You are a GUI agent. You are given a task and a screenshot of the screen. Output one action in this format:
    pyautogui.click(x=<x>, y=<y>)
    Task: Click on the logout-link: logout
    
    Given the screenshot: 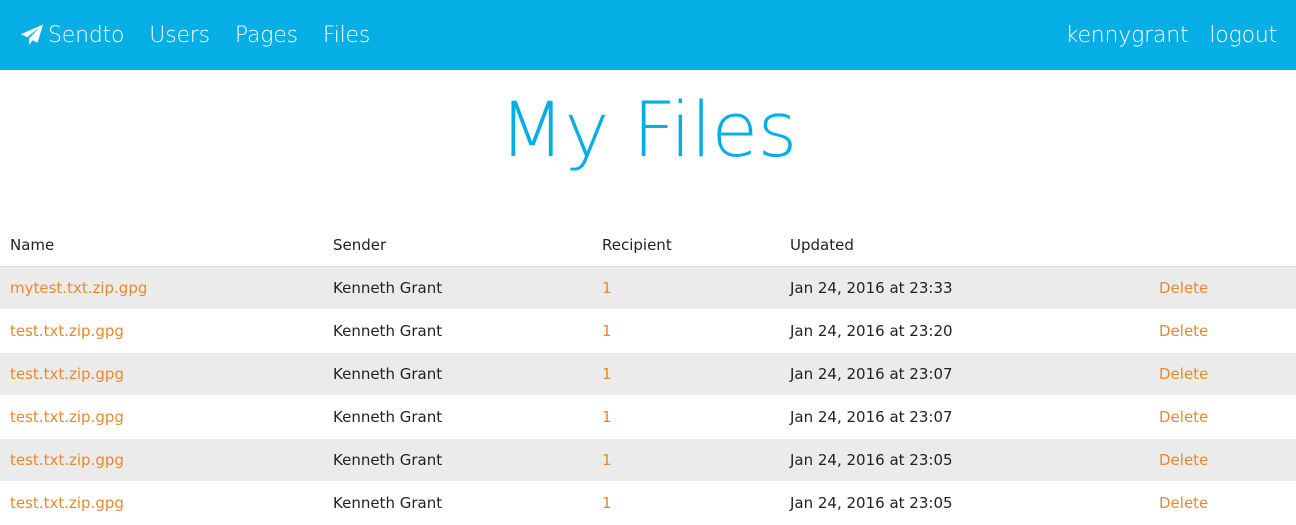 What is the action you would take?
    pyautogui.click(x=1243, y=35)
    